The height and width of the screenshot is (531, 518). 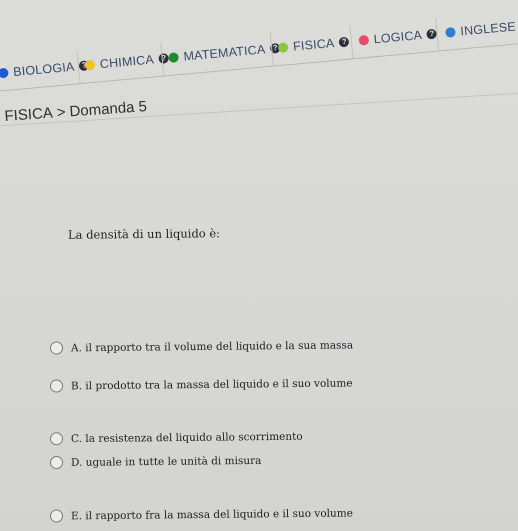 What do you see at coordinates (364, 40) in the screenshot?
I see `logica-color-dot-icon` at bounding box center [364, 40].